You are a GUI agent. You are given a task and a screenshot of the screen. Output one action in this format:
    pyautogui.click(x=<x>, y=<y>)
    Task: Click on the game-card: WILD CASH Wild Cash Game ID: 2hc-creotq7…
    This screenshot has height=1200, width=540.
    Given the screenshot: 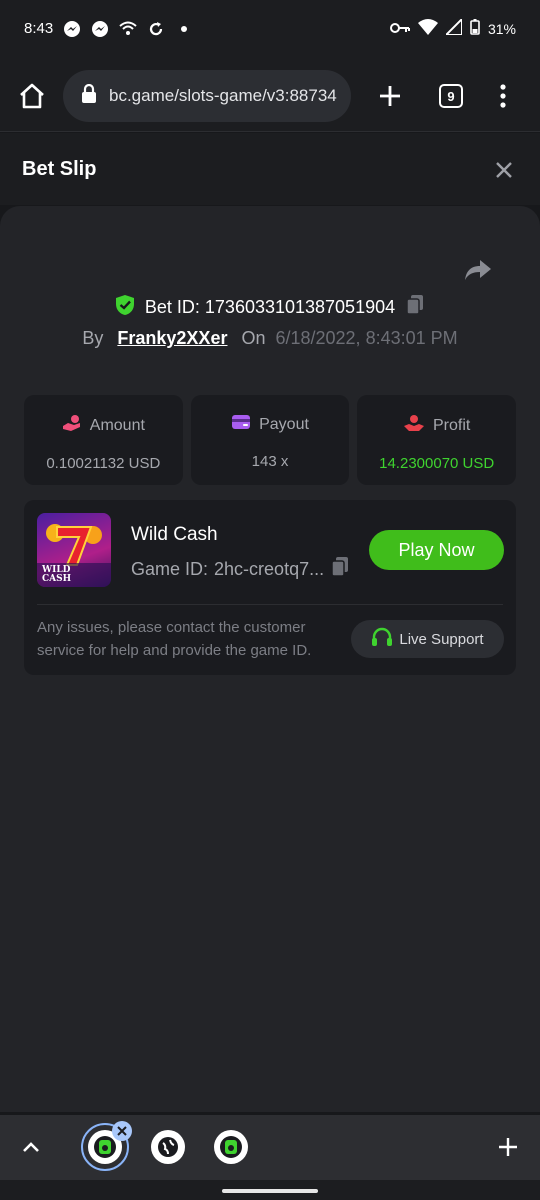 What is the action you would take?
    pyautogui.click(x=270, y=587)
    